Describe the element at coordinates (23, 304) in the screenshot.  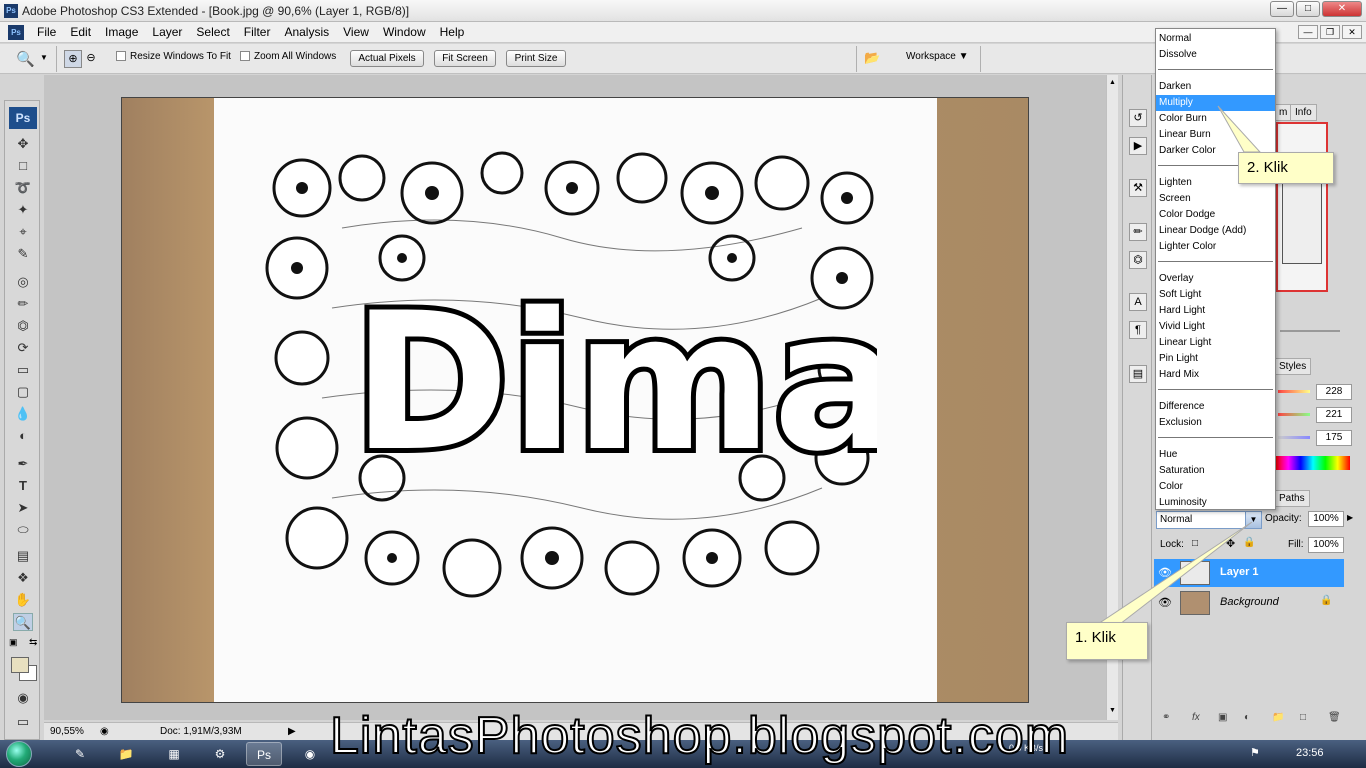
I see `brush-tool-icon: ✏` at that location.